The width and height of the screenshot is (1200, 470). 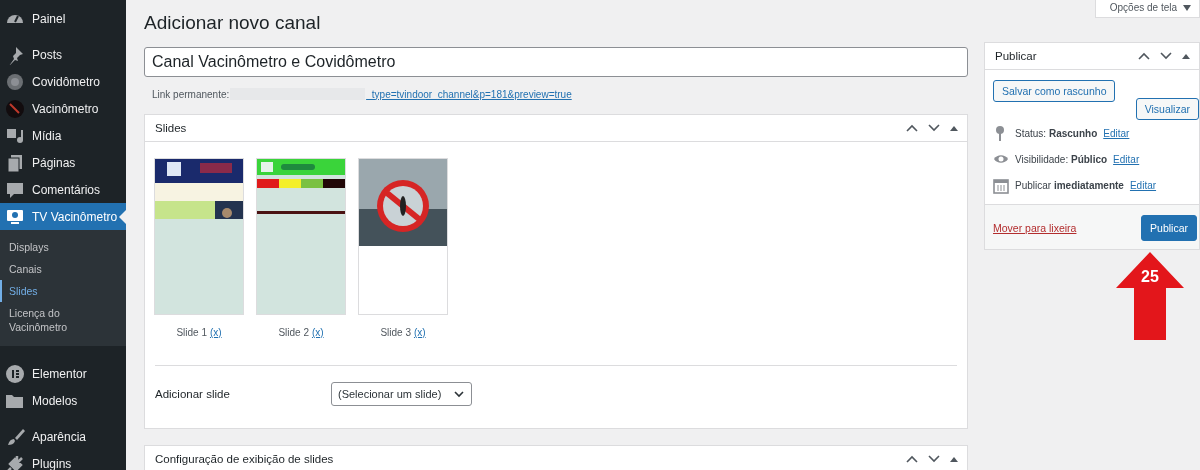 I want to click on publish-info: Status: Rascunho, so click(x=1056, y=133).